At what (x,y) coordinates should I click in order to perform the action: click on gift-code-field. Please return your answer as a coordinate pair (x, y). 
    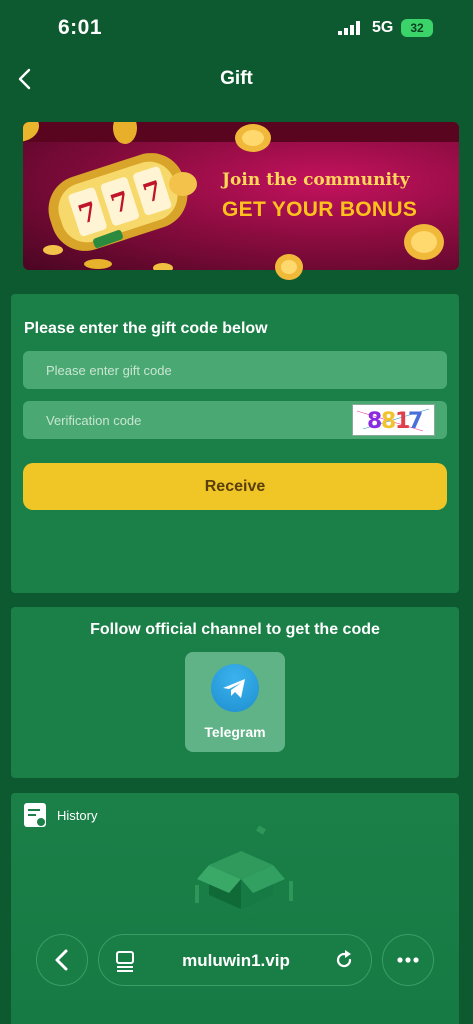
    Looking at the image, I should click on (235, 370).